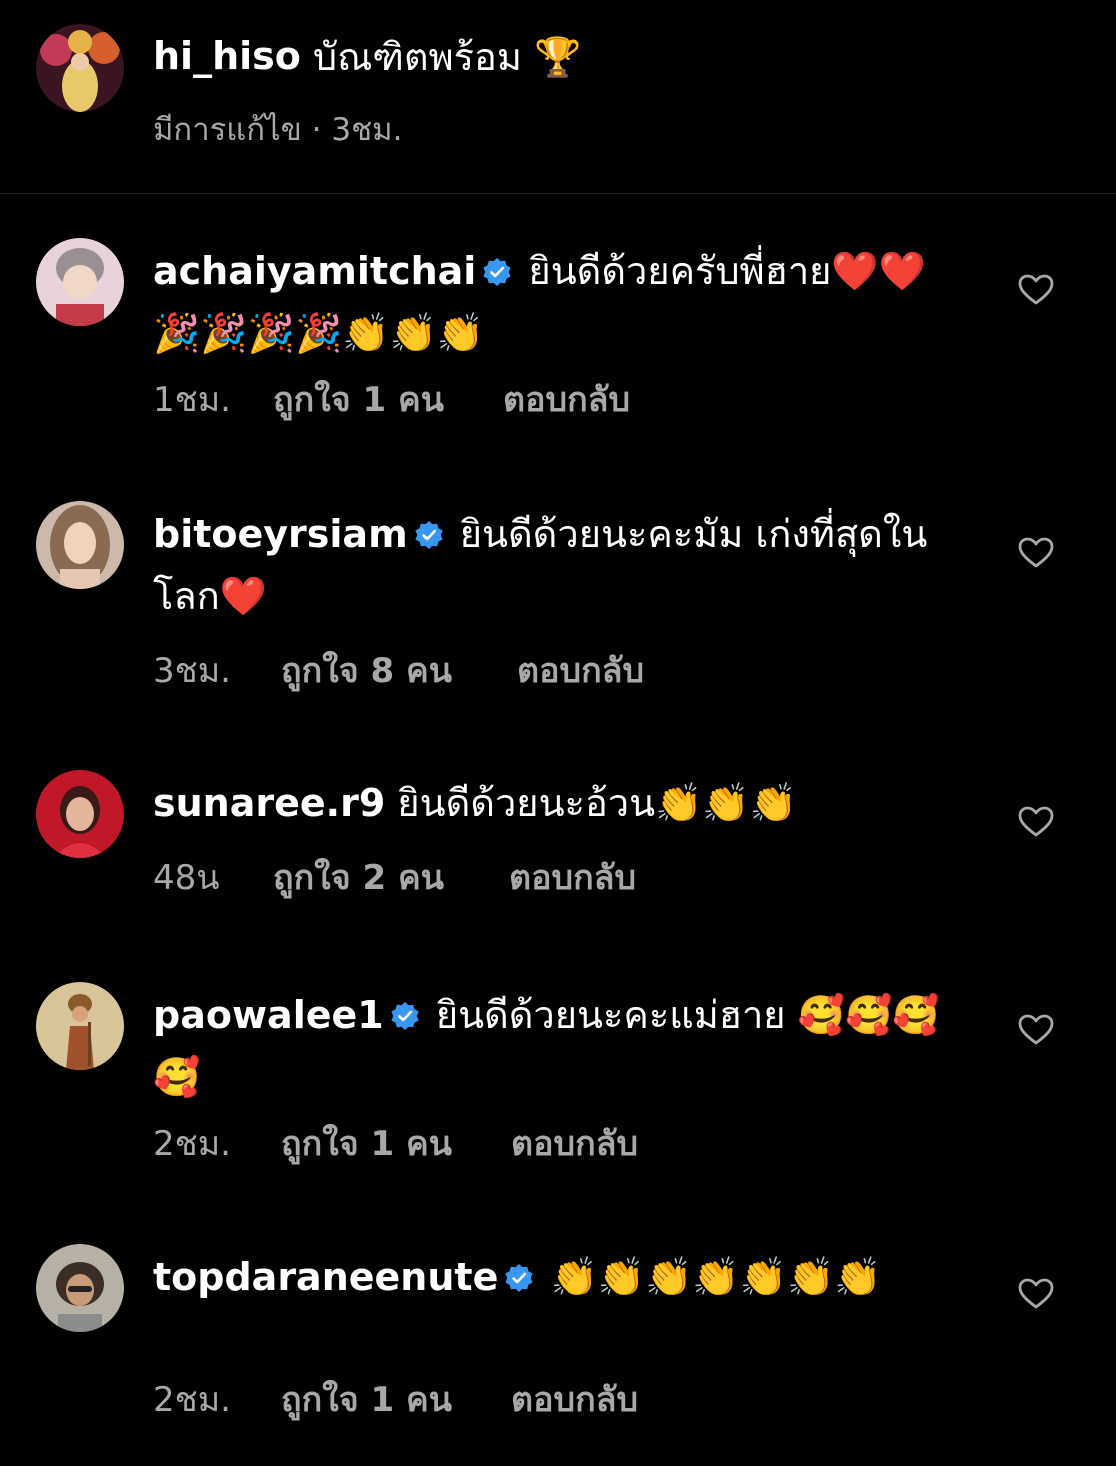 The image size is (1116, 1466). I want to click on likes-count: ถูกใจ 8 คน, so click(399, 670).